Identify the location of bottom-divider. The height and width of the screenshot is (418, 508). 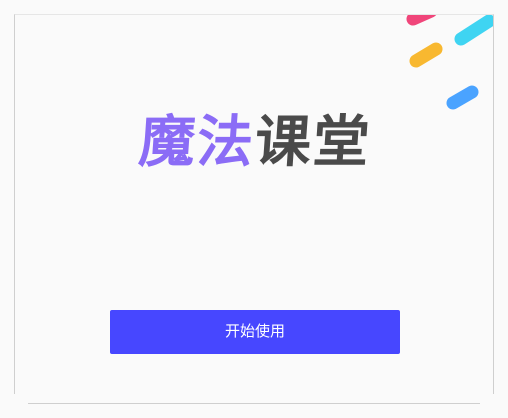
(254, 403).